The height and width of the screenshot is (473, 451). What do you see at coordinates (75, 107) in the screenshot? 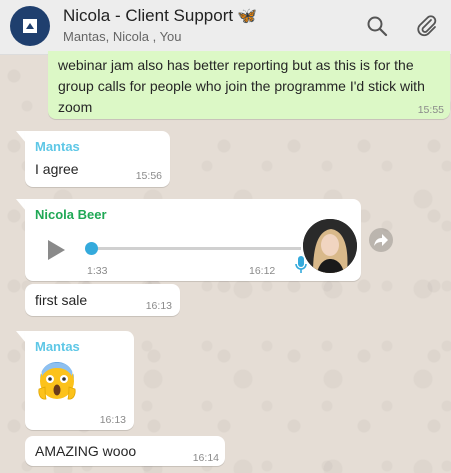
I see `message-line: zoom` at bounding box center [75, 107].